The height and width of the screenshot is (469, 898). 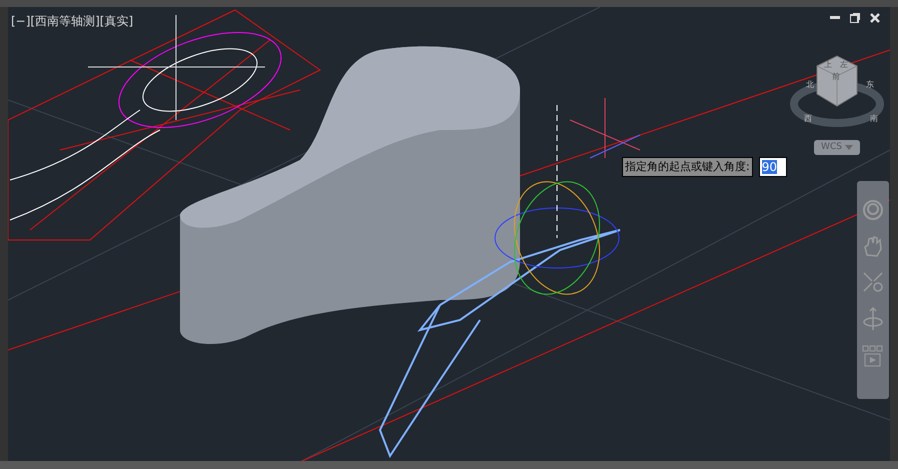 I want to click on cube-face-label: 左, so click(x=844, y=65).